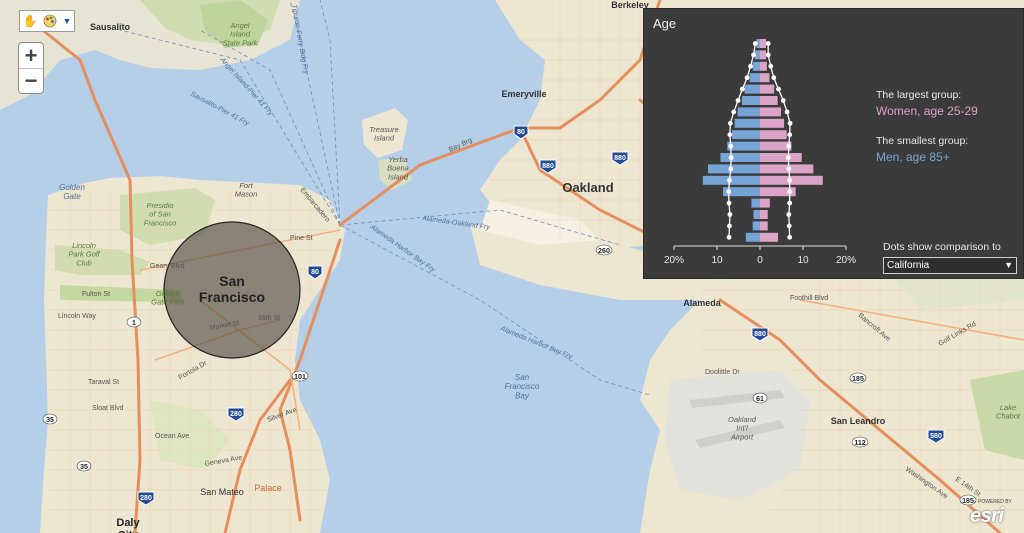  What do you see at coordinates (950, 265) in the screenshot?
I see `comparison-select: California ▼` at bounding box center [950, 265].